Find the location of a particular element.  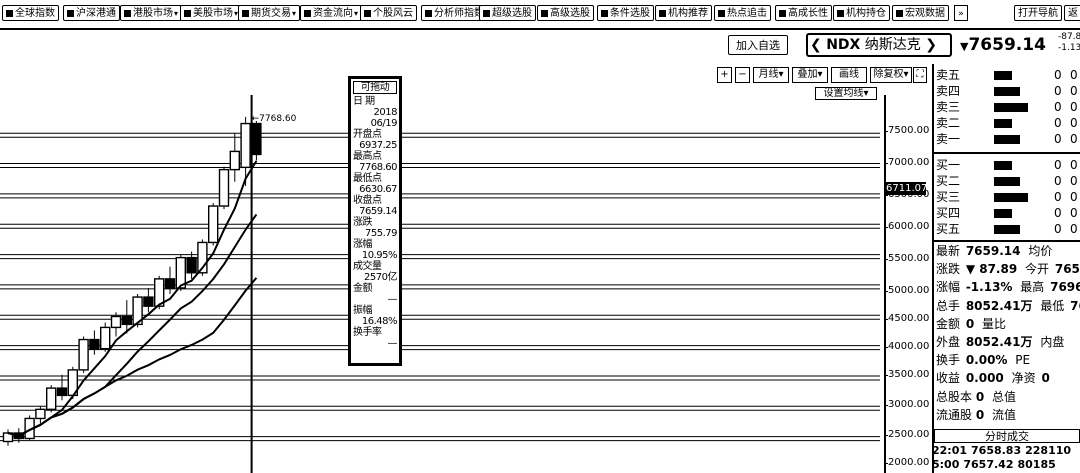

nav-tab-12: 热点追击 is located at coordinates (742, 13).